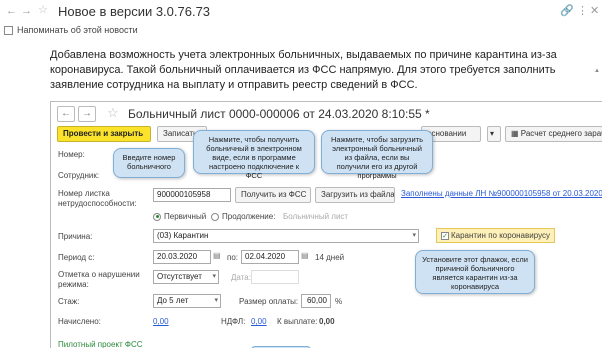  Describe the element at coordinates (97, 198) in the screenshot. I see `sheet-number-label: Номер листка нетрудоспособности:` at that location.